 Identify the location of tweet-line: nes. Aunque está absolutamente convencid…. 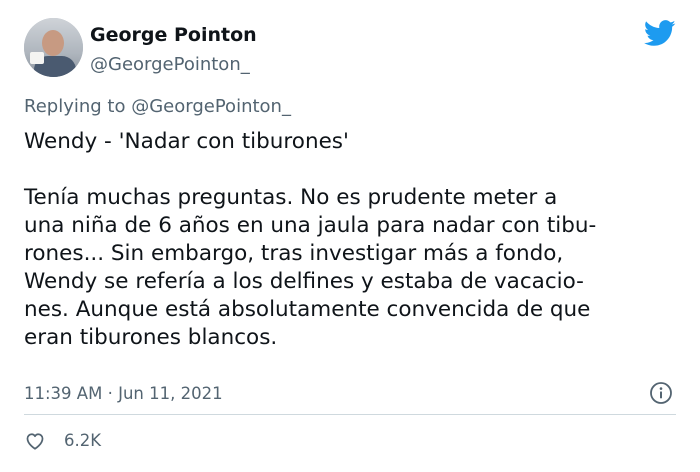
(307, 309).